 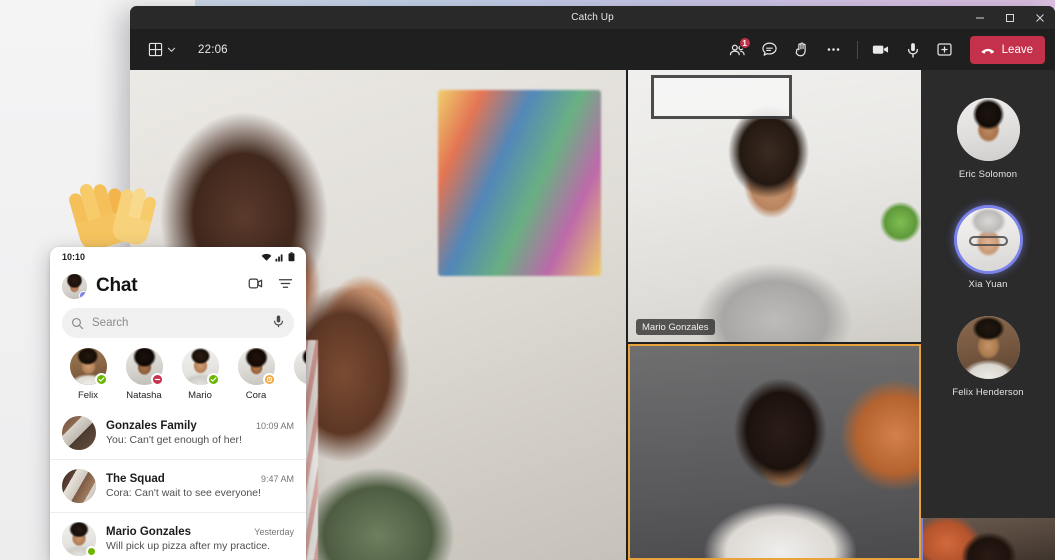 What do you see at coordinates (274, 426) in the screenshot?
I see `chat-time: 10:09 AM` at bounding box center [274, 426].